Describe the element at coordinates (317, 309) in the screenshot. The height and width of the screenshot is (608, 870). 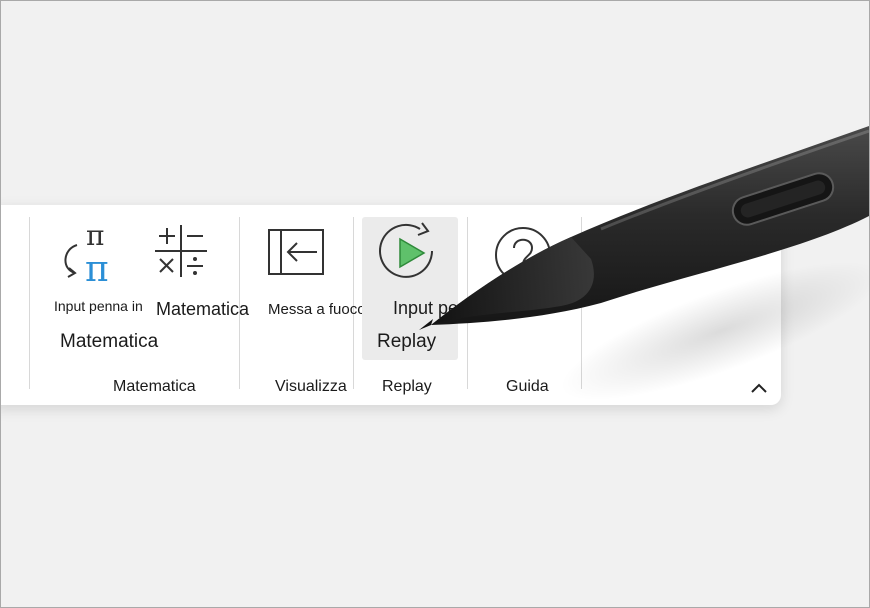
I see `focus-label: Messa a fuoco` at that location.